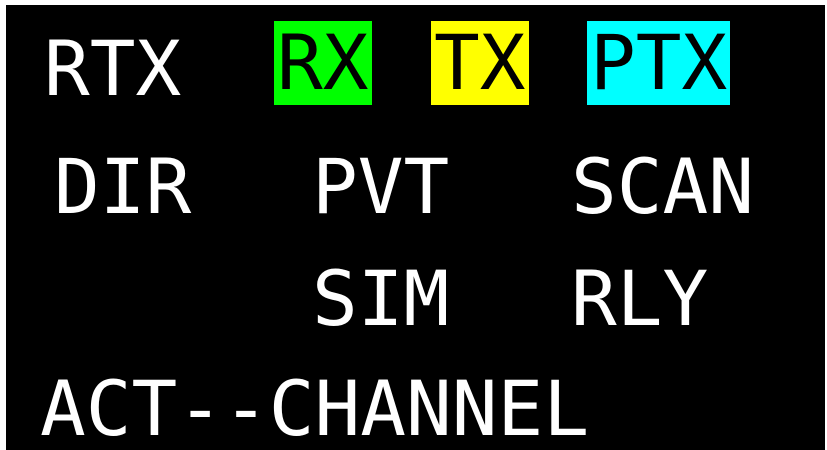  Describe the element at coordinates (659, 63) in the screenshot. I see `ptx-indicator: PTX` at that location.